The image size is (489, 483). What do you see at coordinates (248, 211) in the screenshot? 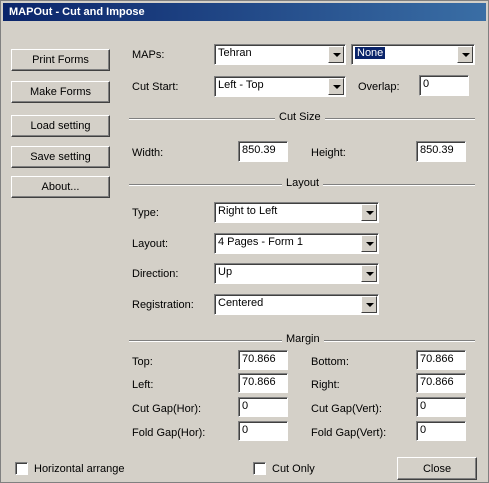
I see `type-value: Right to Left` at bounding box center [248, 211].